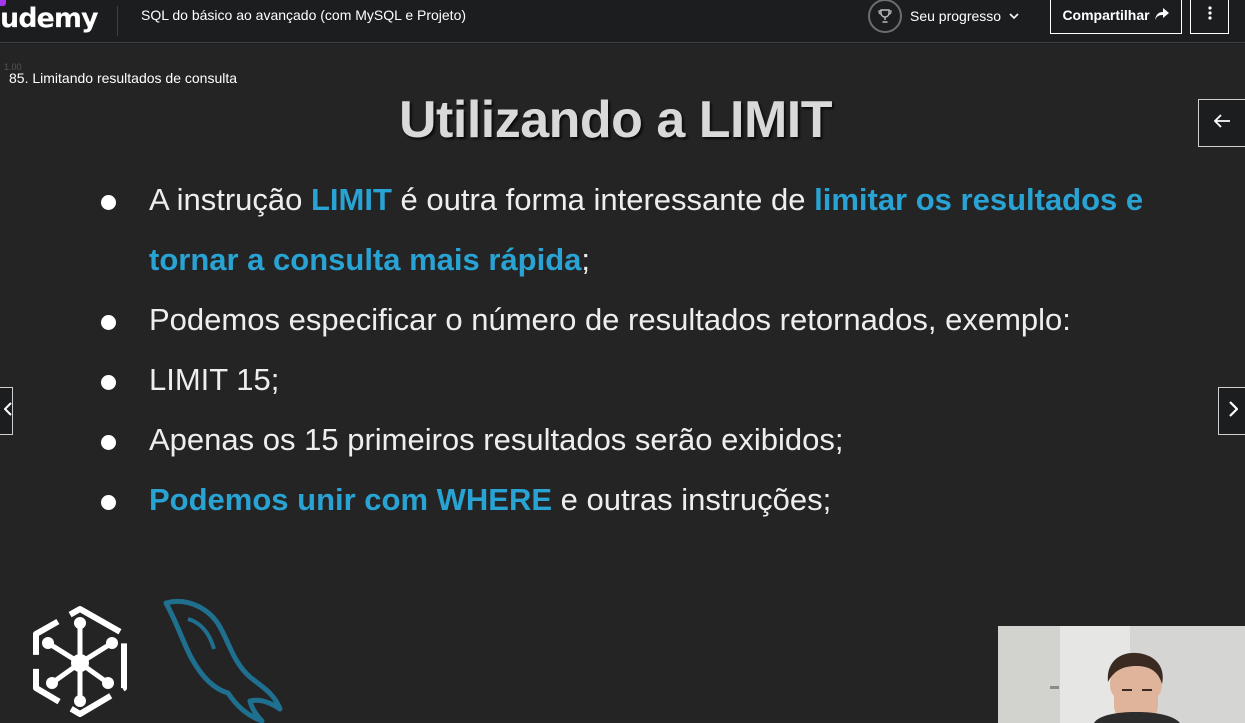 The height and width of the screenshot is (723, 1245). I want to click on progress-dropdown: Seu progresso, so click(943, 16).